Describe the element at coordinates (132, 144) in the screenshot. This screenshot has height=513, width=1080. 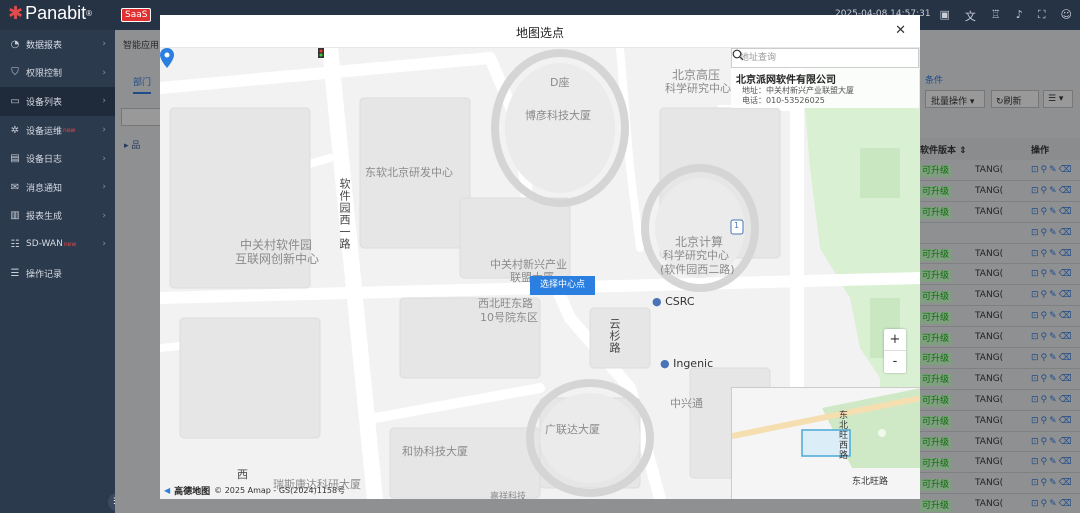
I see `tree-root-node: ▸ 品` at that location.